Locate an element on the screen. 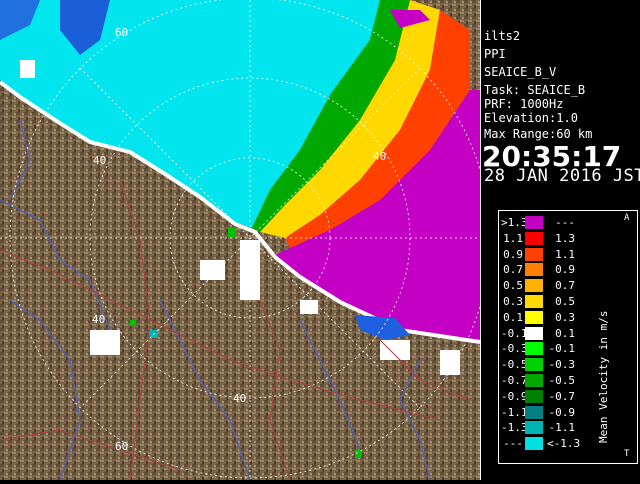  legend-upper-bound: -0.1 is located at coordinates (562, 349).